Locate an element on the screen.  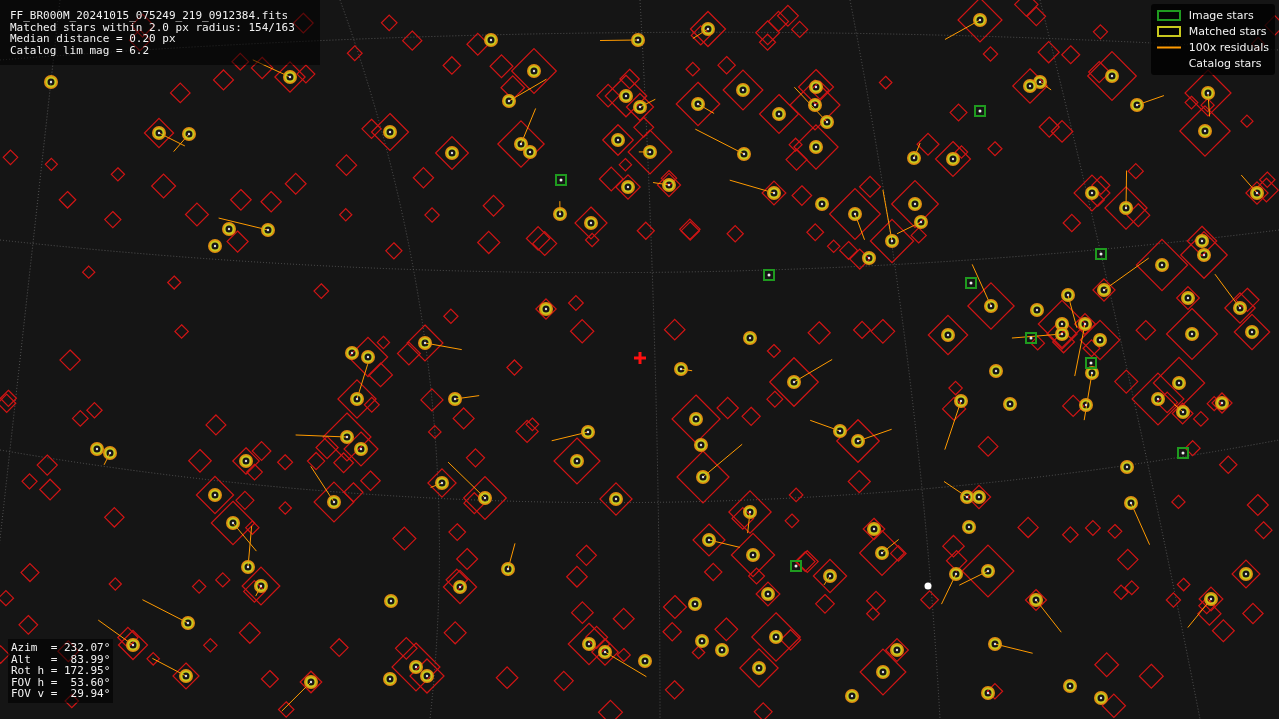
info-text: Median distance = 0.20 px is located at coordinates (93, 39).